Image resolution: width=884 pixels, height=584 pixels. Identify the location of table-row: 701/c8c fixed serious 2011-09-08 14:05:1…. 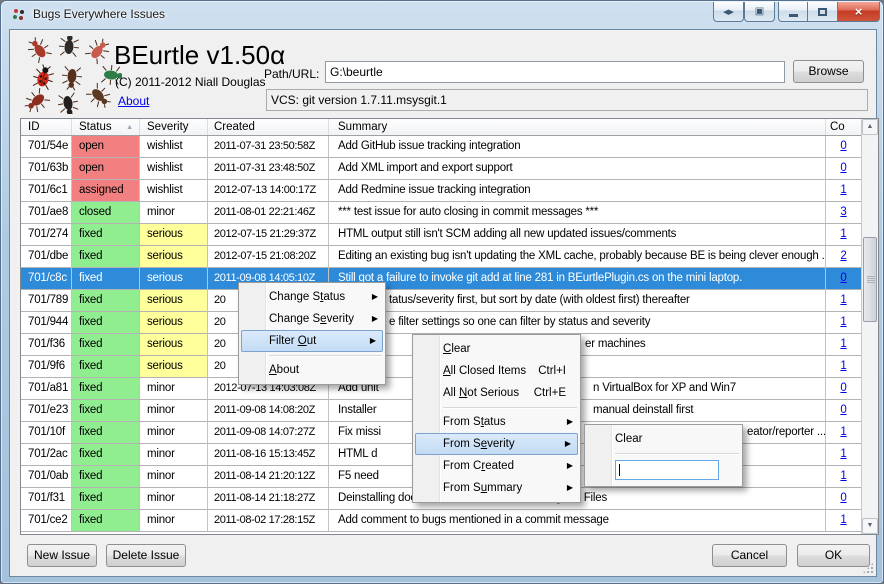
(449, 279).